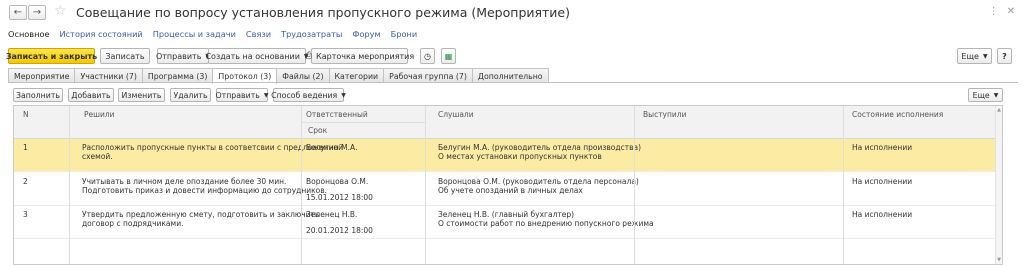  What do you see at coordinates (42, 75) in the screenshot?
I see `tab-event: Мероприятие` at bounding box center [42, 75].